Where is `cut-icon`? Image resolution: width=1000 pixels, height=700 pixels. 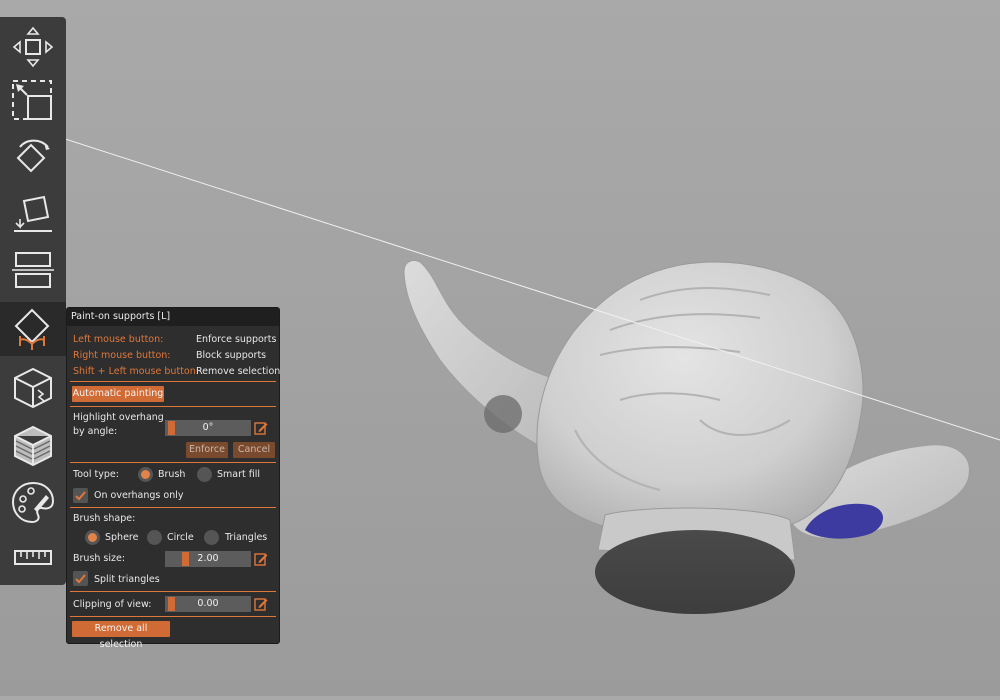 cut-icon is located at coordinates (33, 270).